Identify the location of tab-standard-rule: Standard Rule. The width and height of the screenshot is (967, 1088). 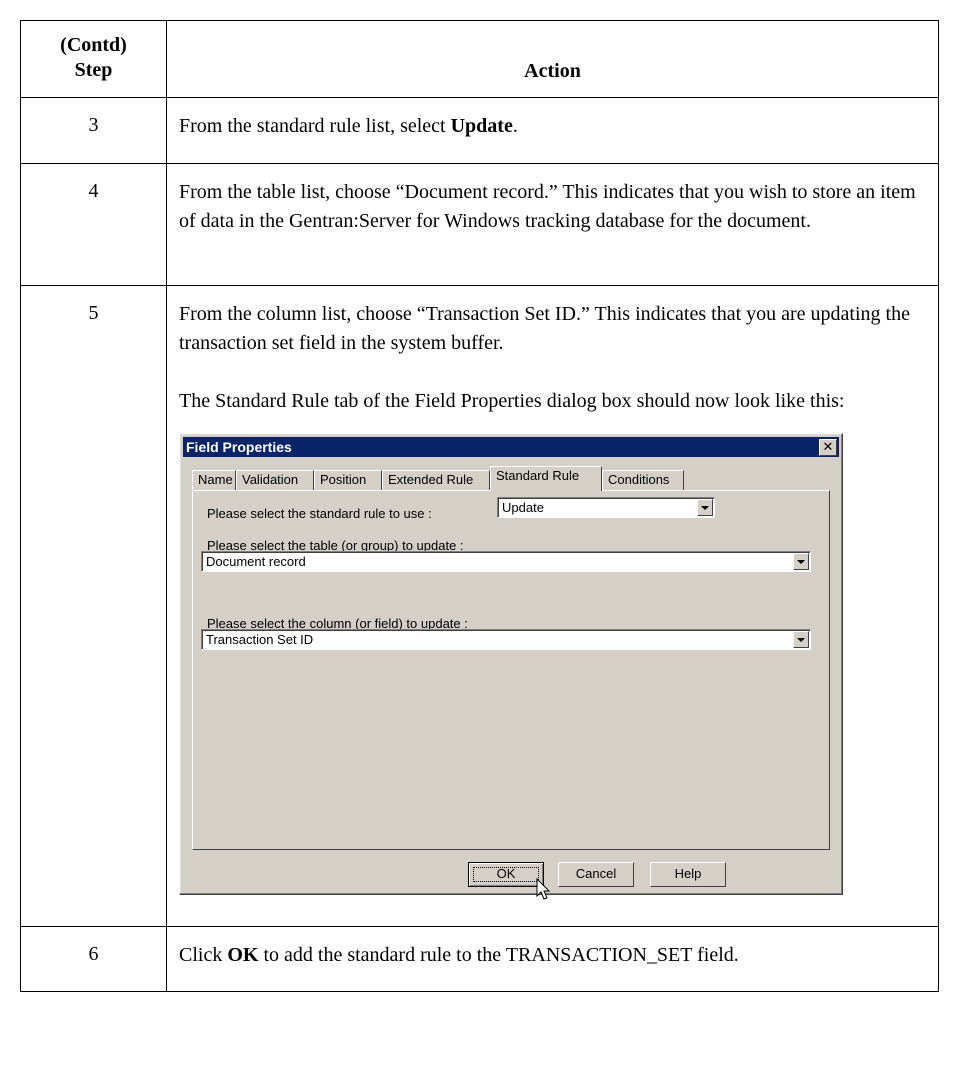
(546, 478).